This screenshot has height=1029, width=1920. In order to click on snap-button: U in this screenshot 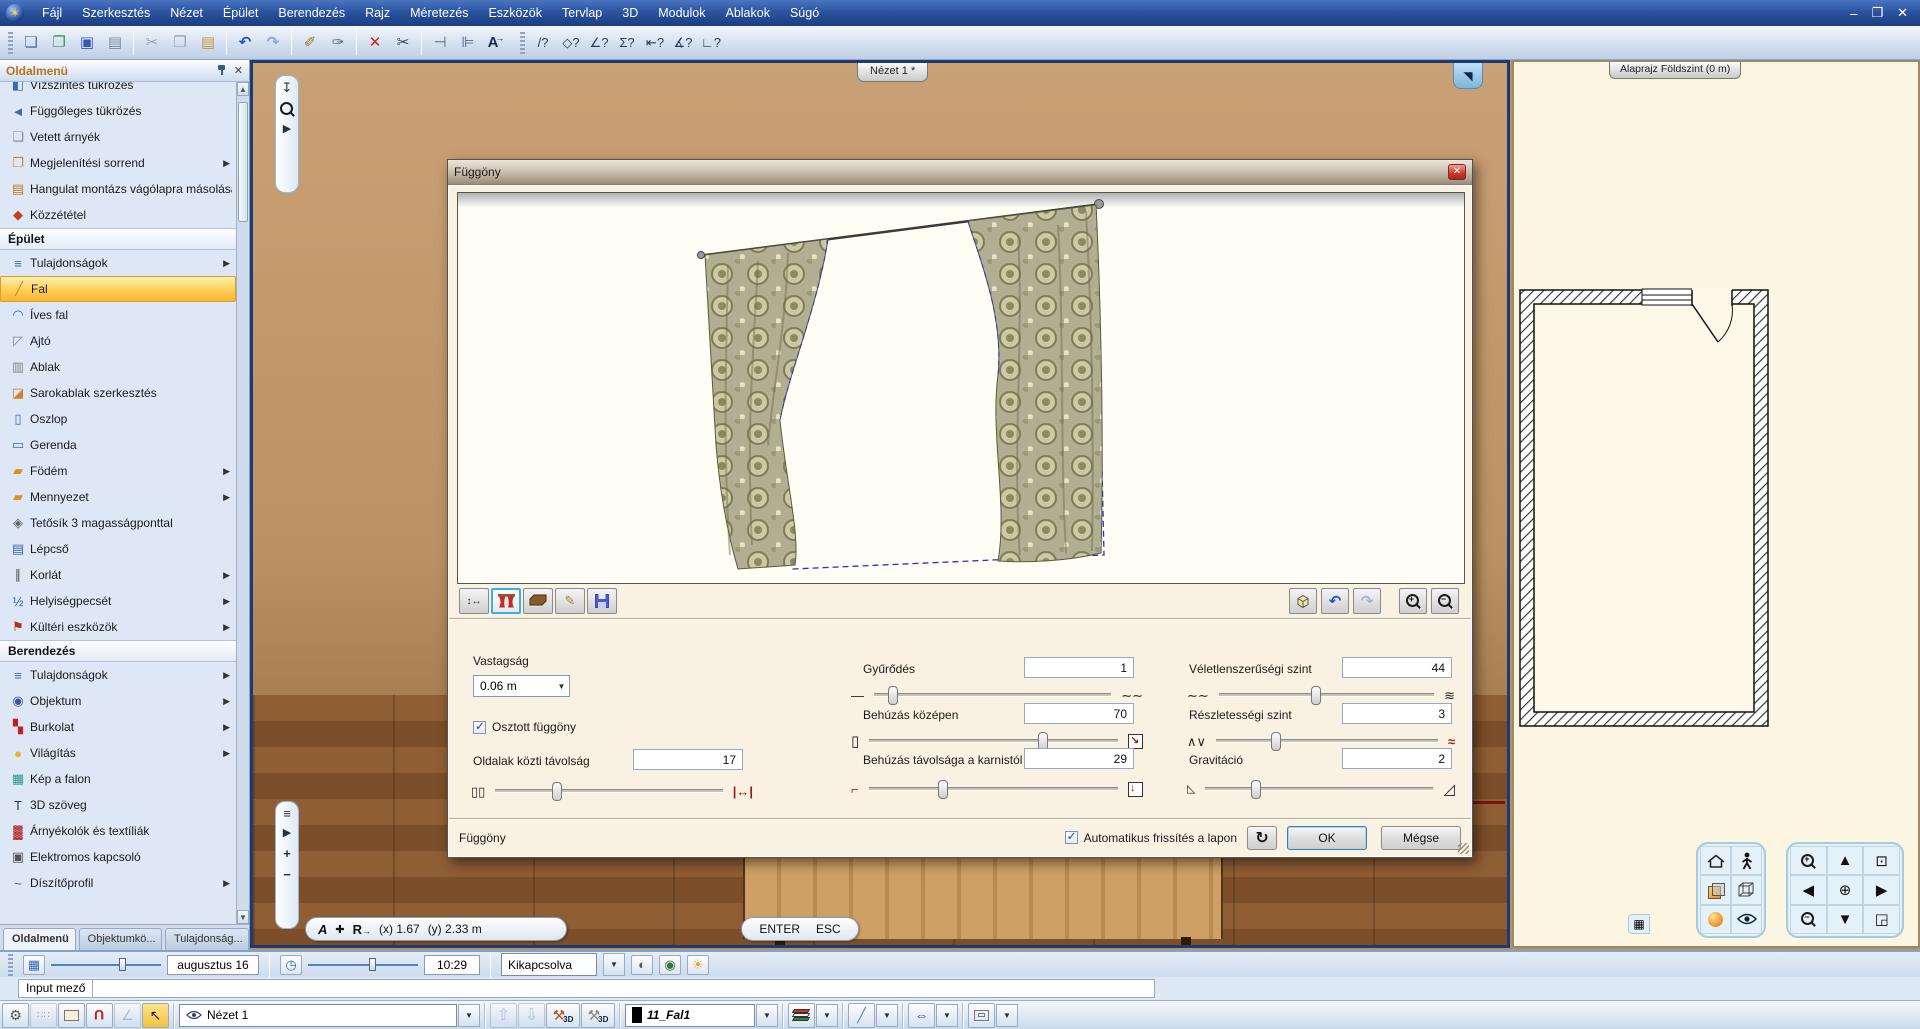, I will do `click(99, 1015)`.